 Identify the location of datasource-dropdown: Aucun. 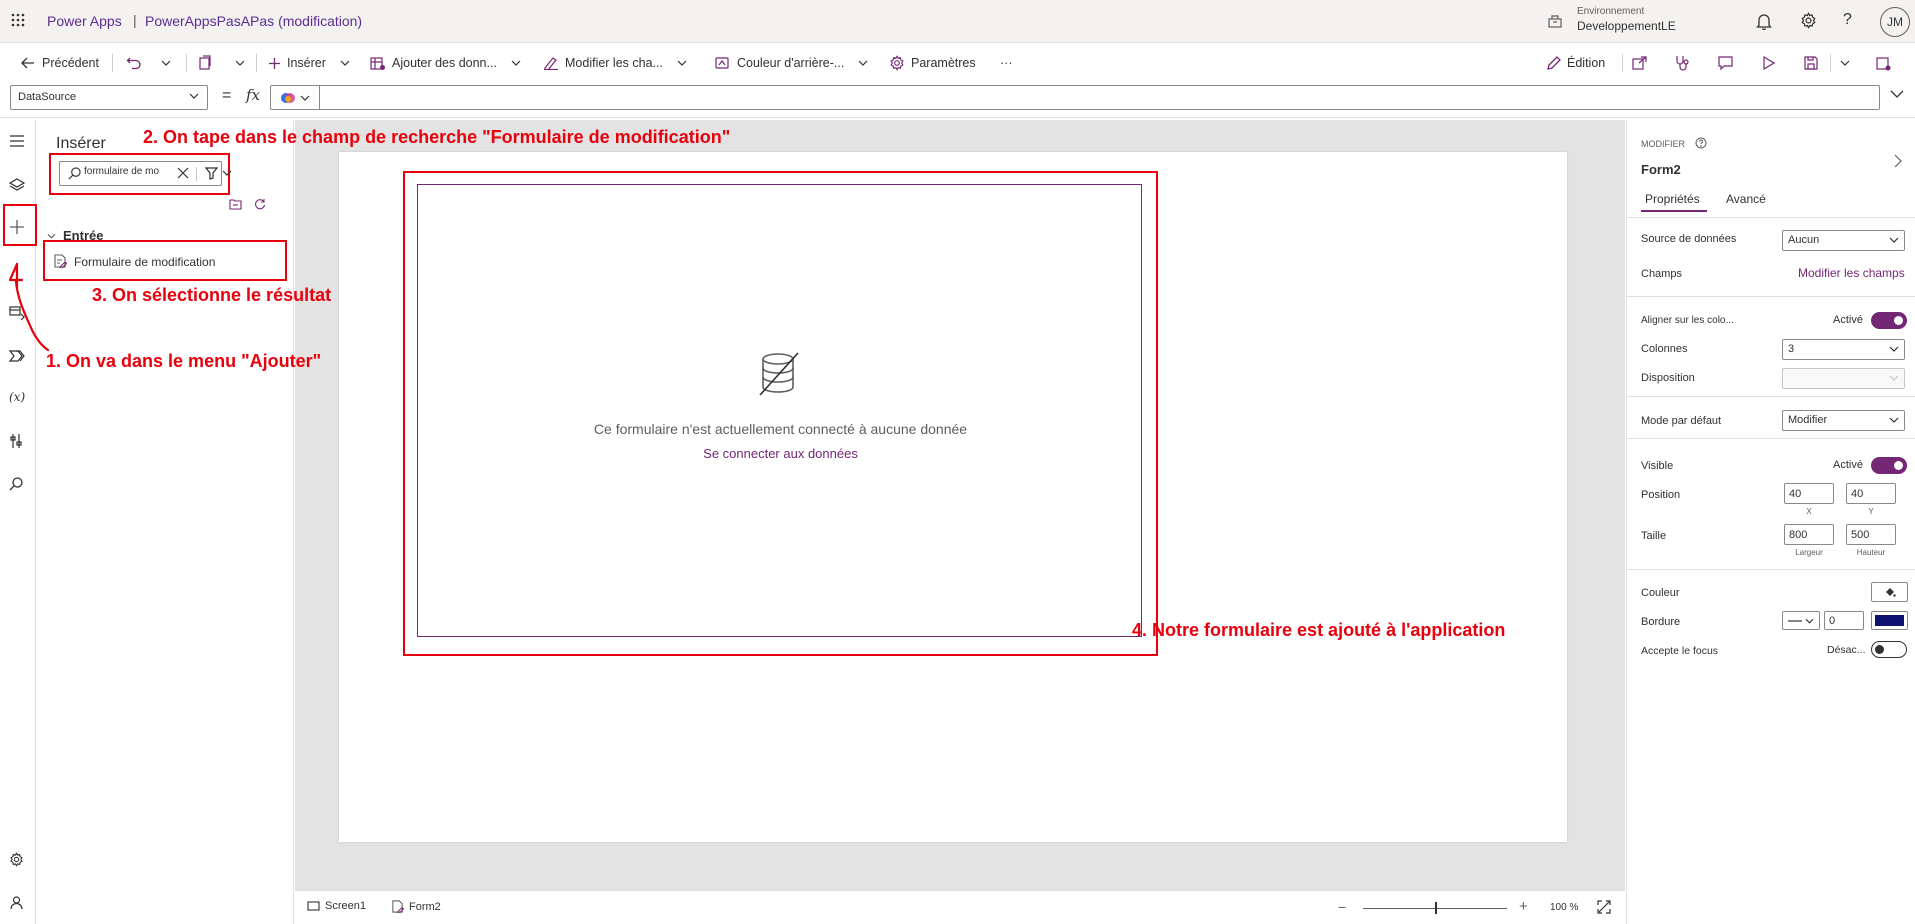
(1843, 240).